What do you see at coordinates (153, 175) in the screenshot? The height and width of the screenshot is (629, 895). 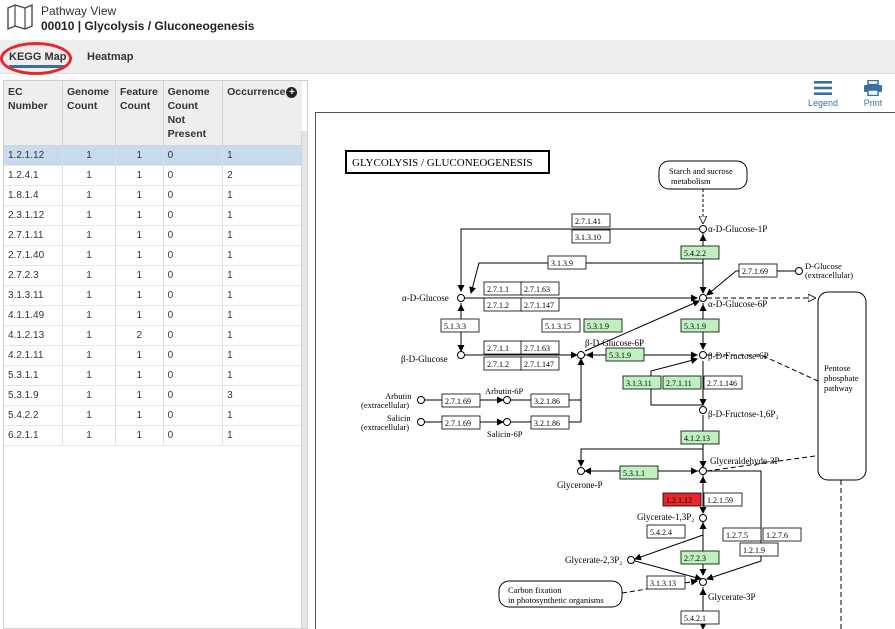 I see `table-row: 1.2.4.1 1 1 0 2` at bounding box center [153, 175].